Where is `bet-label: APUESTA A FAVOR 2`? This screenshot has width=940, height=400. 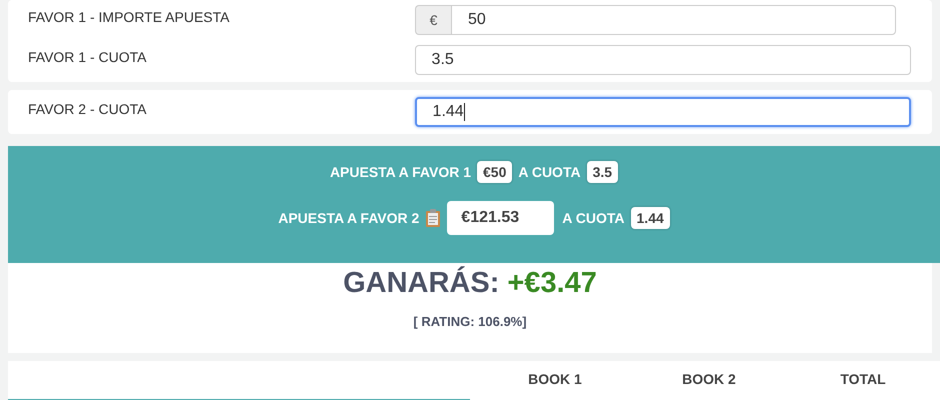
bet-label: APUESTA A FAVOR 2 is located at coordinates (349, 218).